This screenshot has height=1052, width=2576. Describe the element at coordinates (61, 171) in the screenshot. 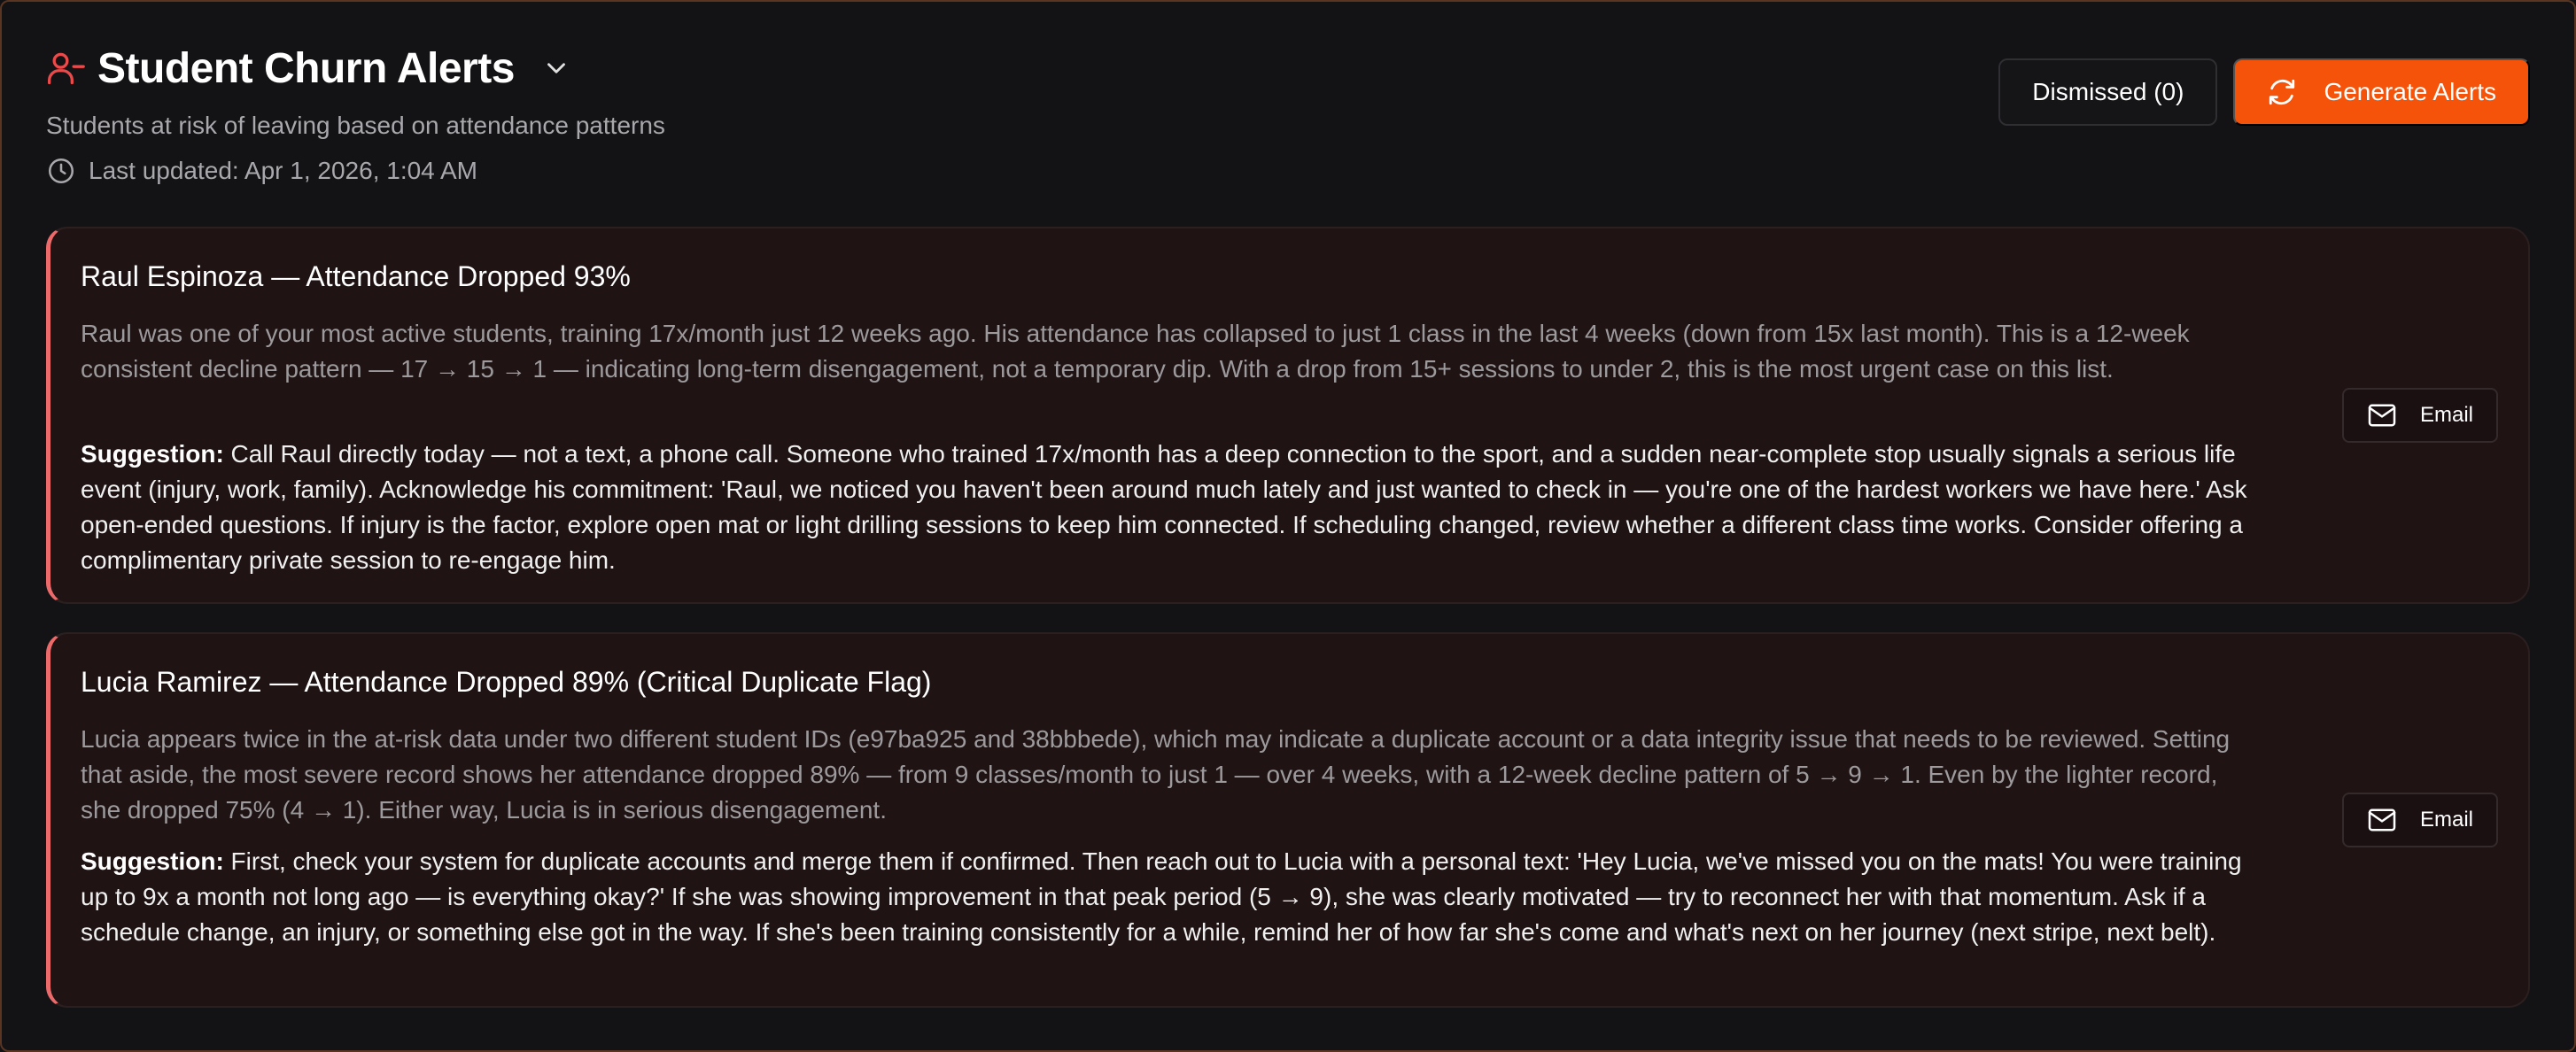

I see `clock-icon` at that location.